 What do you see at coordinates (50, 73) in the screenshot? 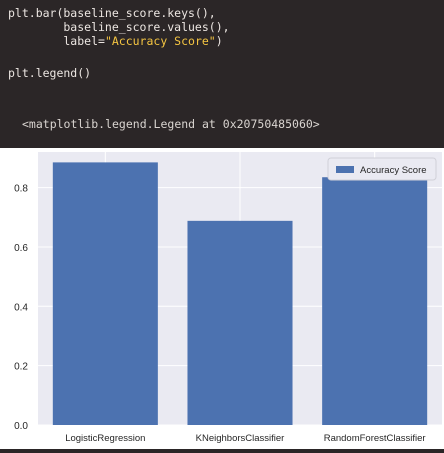
I see `code-line-4: plt.legend()` at bounding box center [50, 73].